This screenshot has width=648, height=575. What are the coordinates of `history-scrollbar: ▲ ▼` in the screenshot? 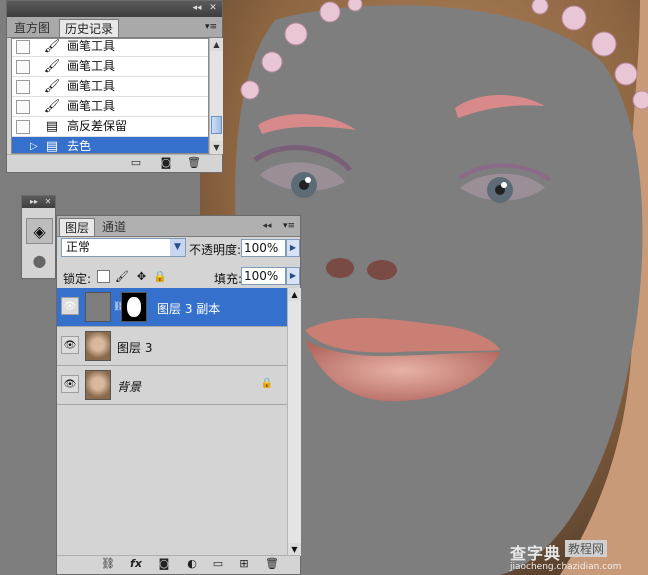 It's located at (216, 96).